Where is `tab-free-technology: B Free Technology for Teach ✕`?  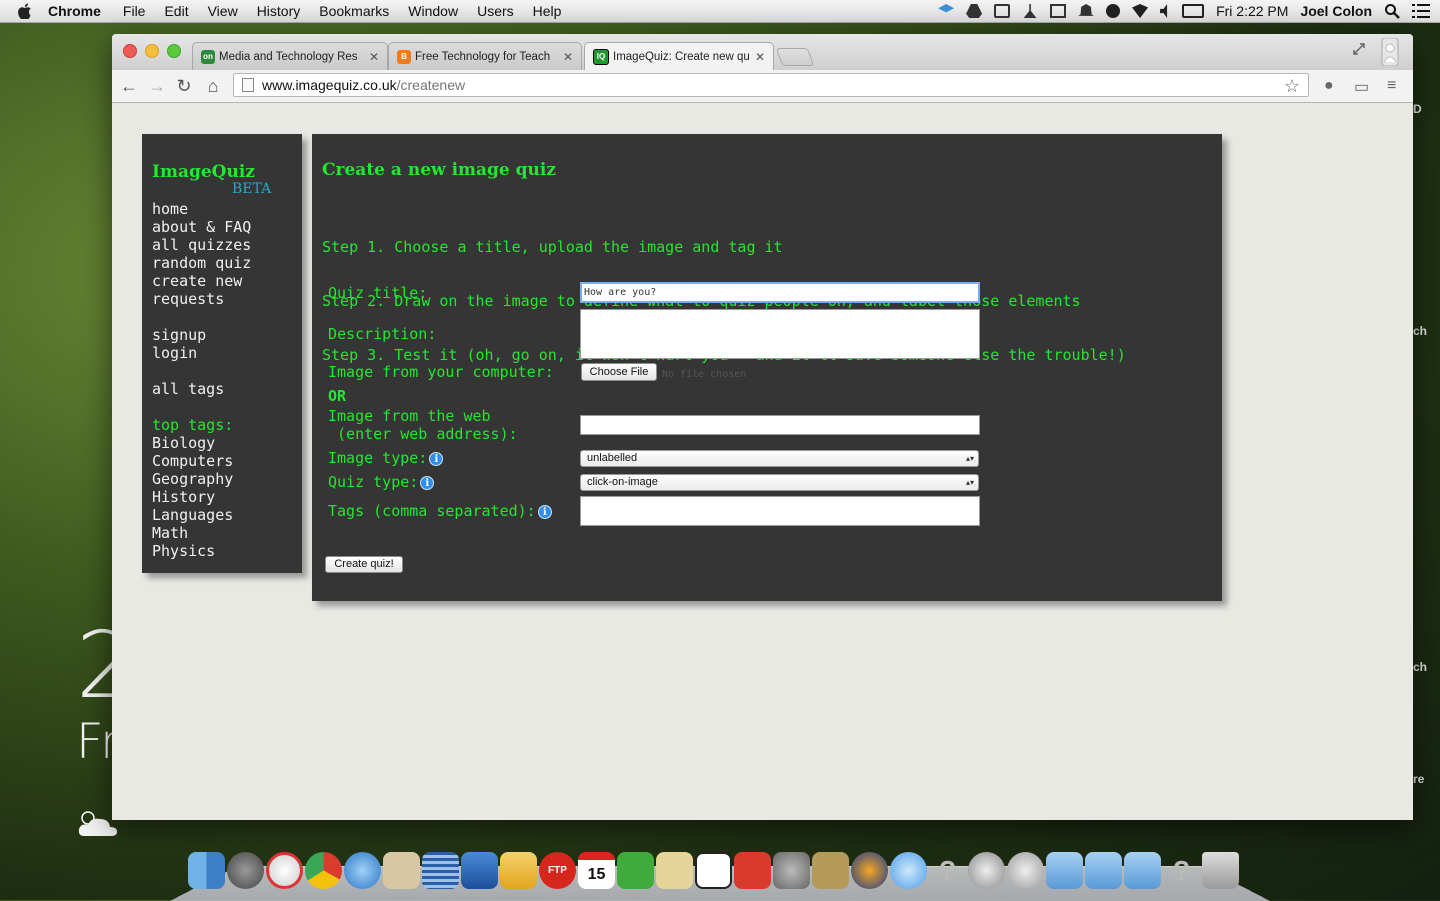
tab-free-technology: B Free Technology for Teach ✕ is located at coordinates (485, 56).